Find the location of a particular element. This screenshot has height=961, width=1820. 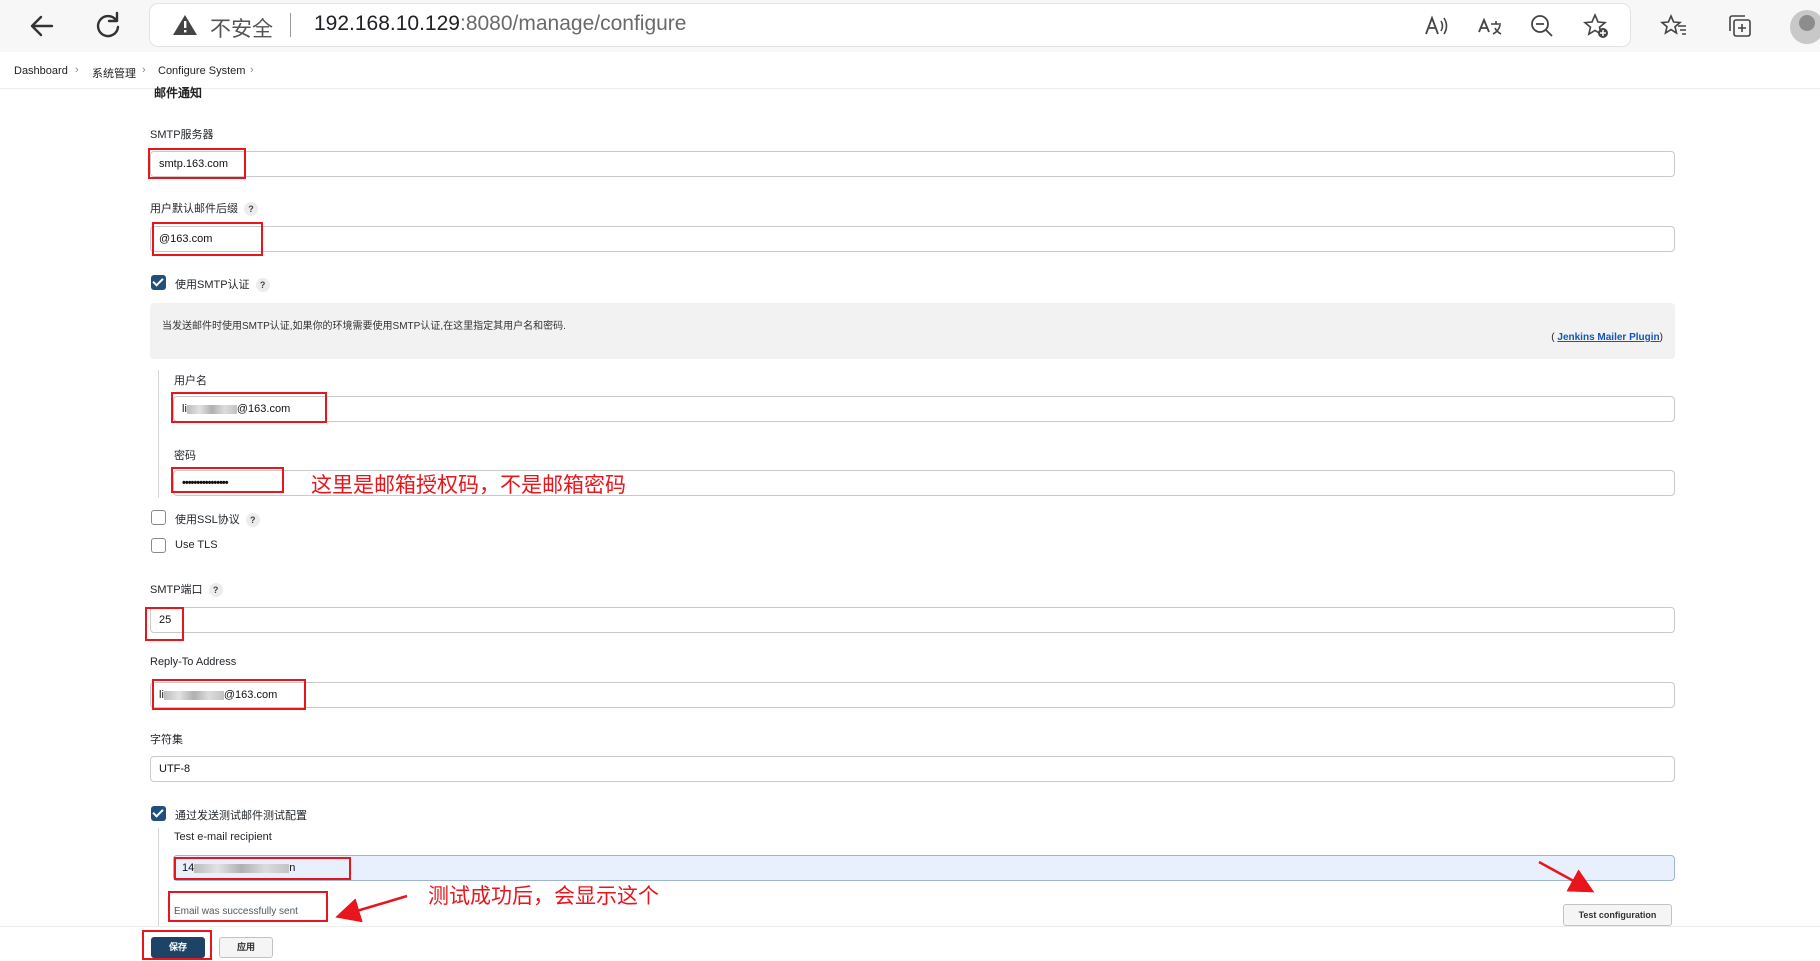

highlight-box is located at coordinates (177, 945).